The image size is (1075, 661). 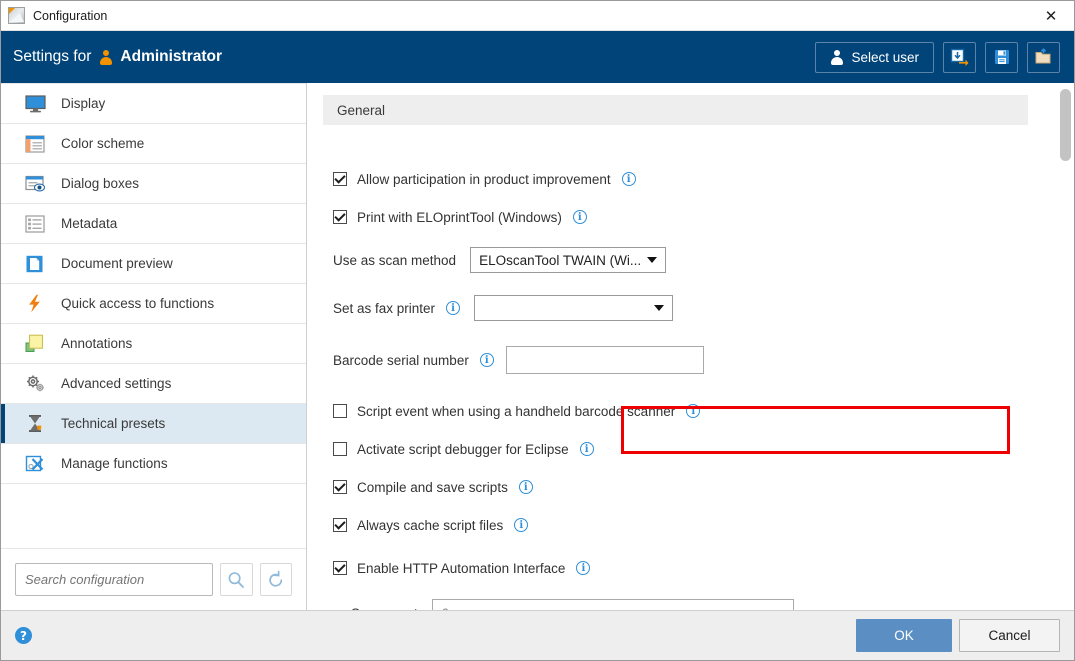 What do you see at coordinates (691, 568) in the screenshot?
I see `row-enable-http-automation: Enable HTTP Automation Interface i` at bounding box center [691, 568].